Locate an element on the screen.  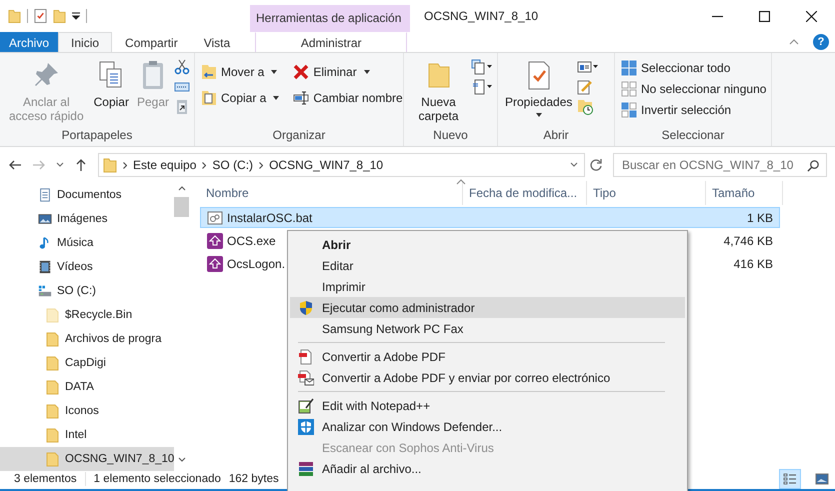
sidebar-label: $Recycle.Bin is located at coordinates (98, 315).